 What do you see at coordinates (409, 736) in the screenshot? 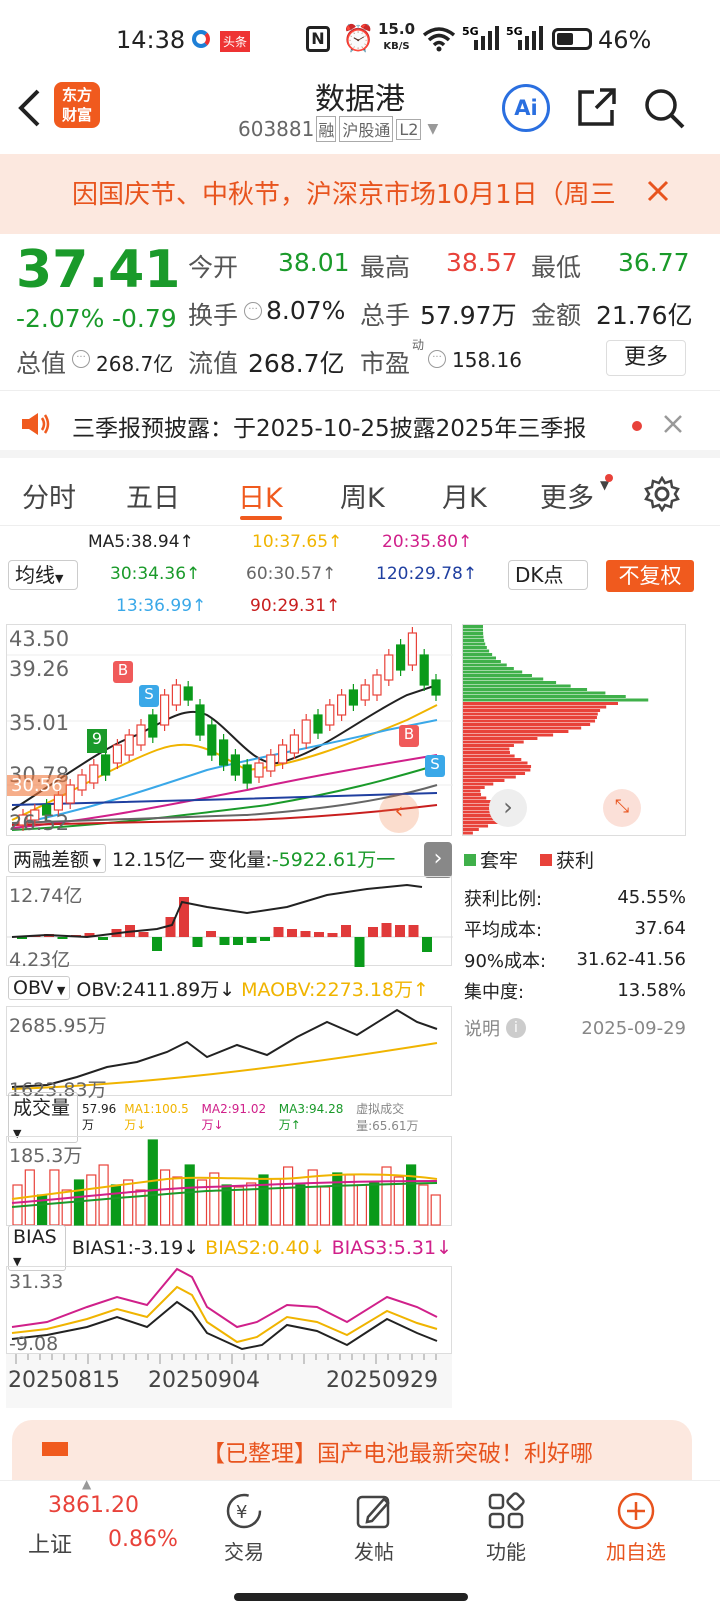
I see `buy-signal-2: B` at bounding box center [409, 736].